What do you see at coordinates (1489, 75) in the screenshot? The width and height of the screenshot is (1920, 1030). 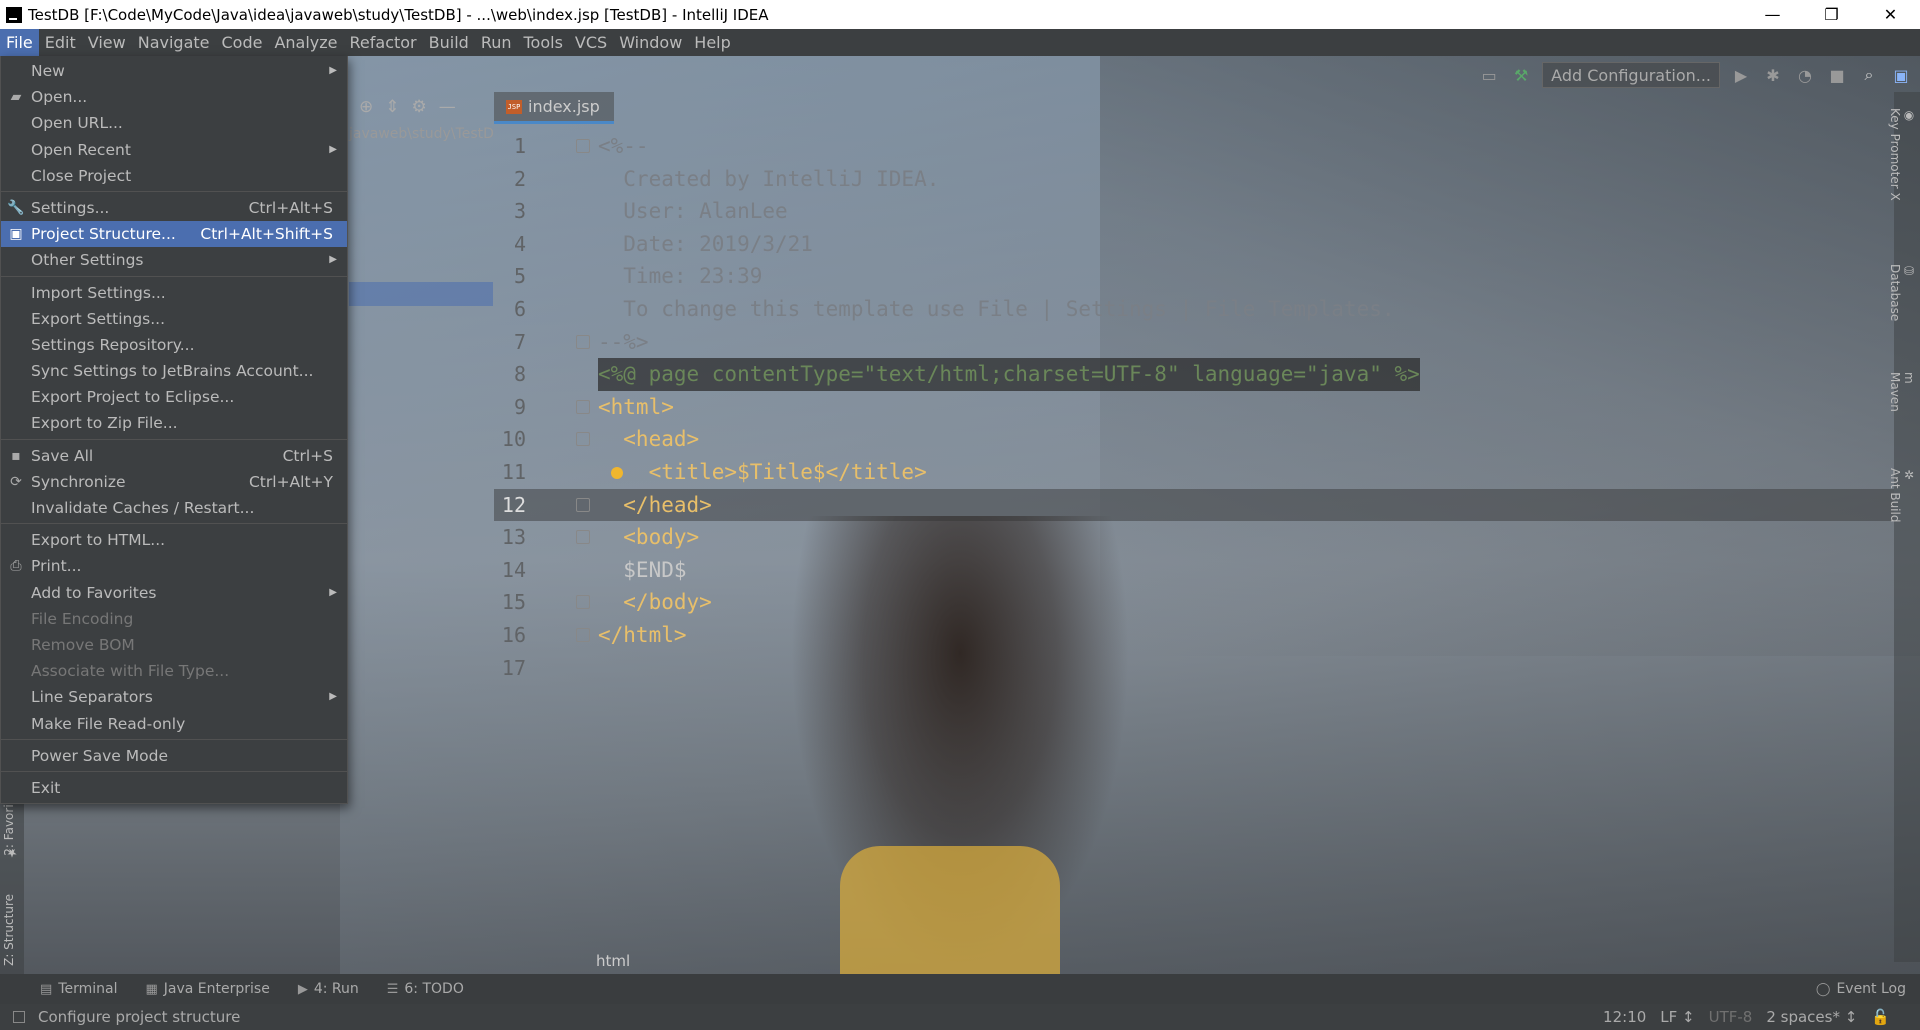 I see `layout-icon: ▭` at bounding box center [1489, 75].